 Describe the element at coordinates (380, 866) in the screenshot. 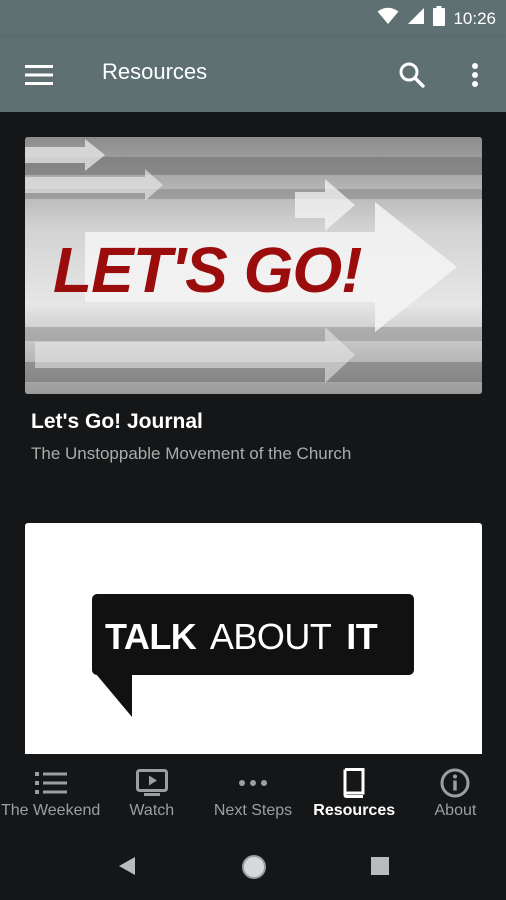

I see `recents-icon` at that location.